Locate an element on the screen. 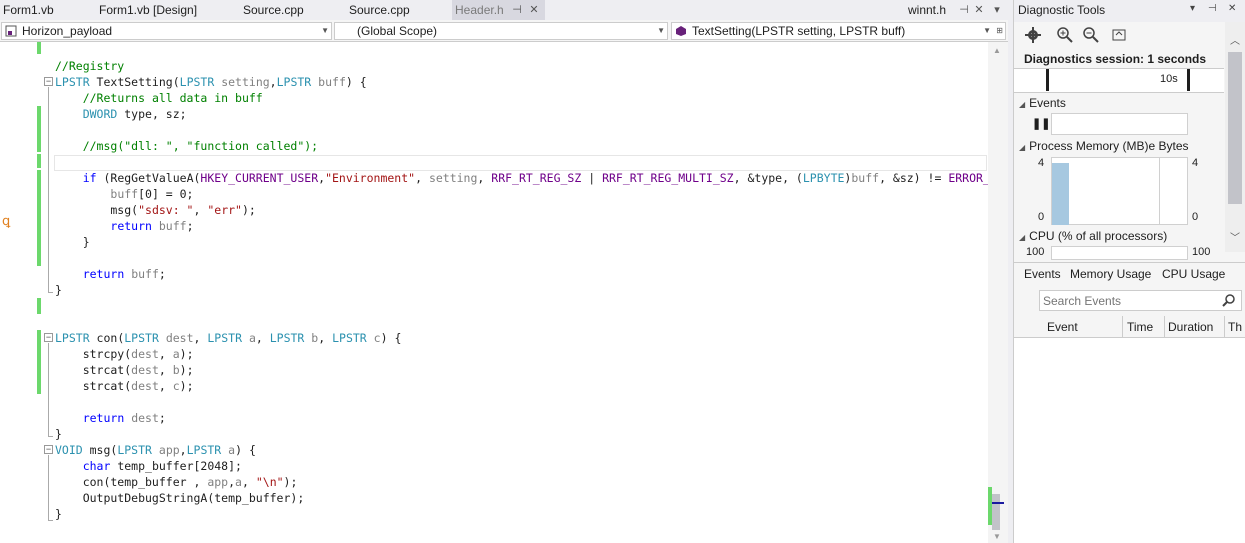 The height and width of the screenshot is (543, 1245). code-line: //Registry is located at coordinates (89, 66).